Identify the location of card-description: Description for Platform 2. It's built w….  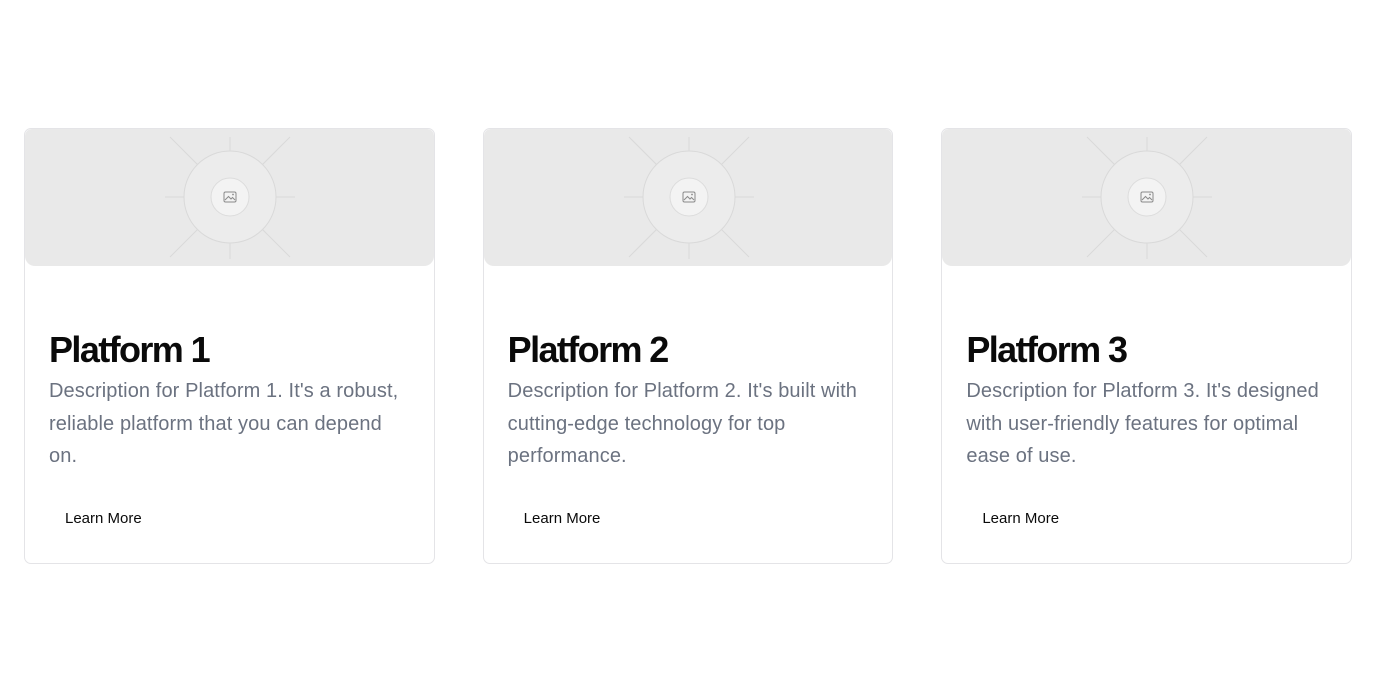
(682, 423).